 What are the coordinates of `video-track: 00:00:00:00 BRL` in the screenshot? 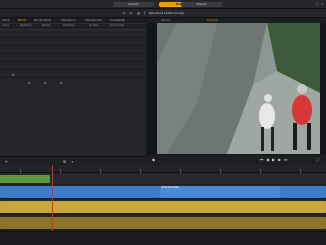 It's located at (163, 192).